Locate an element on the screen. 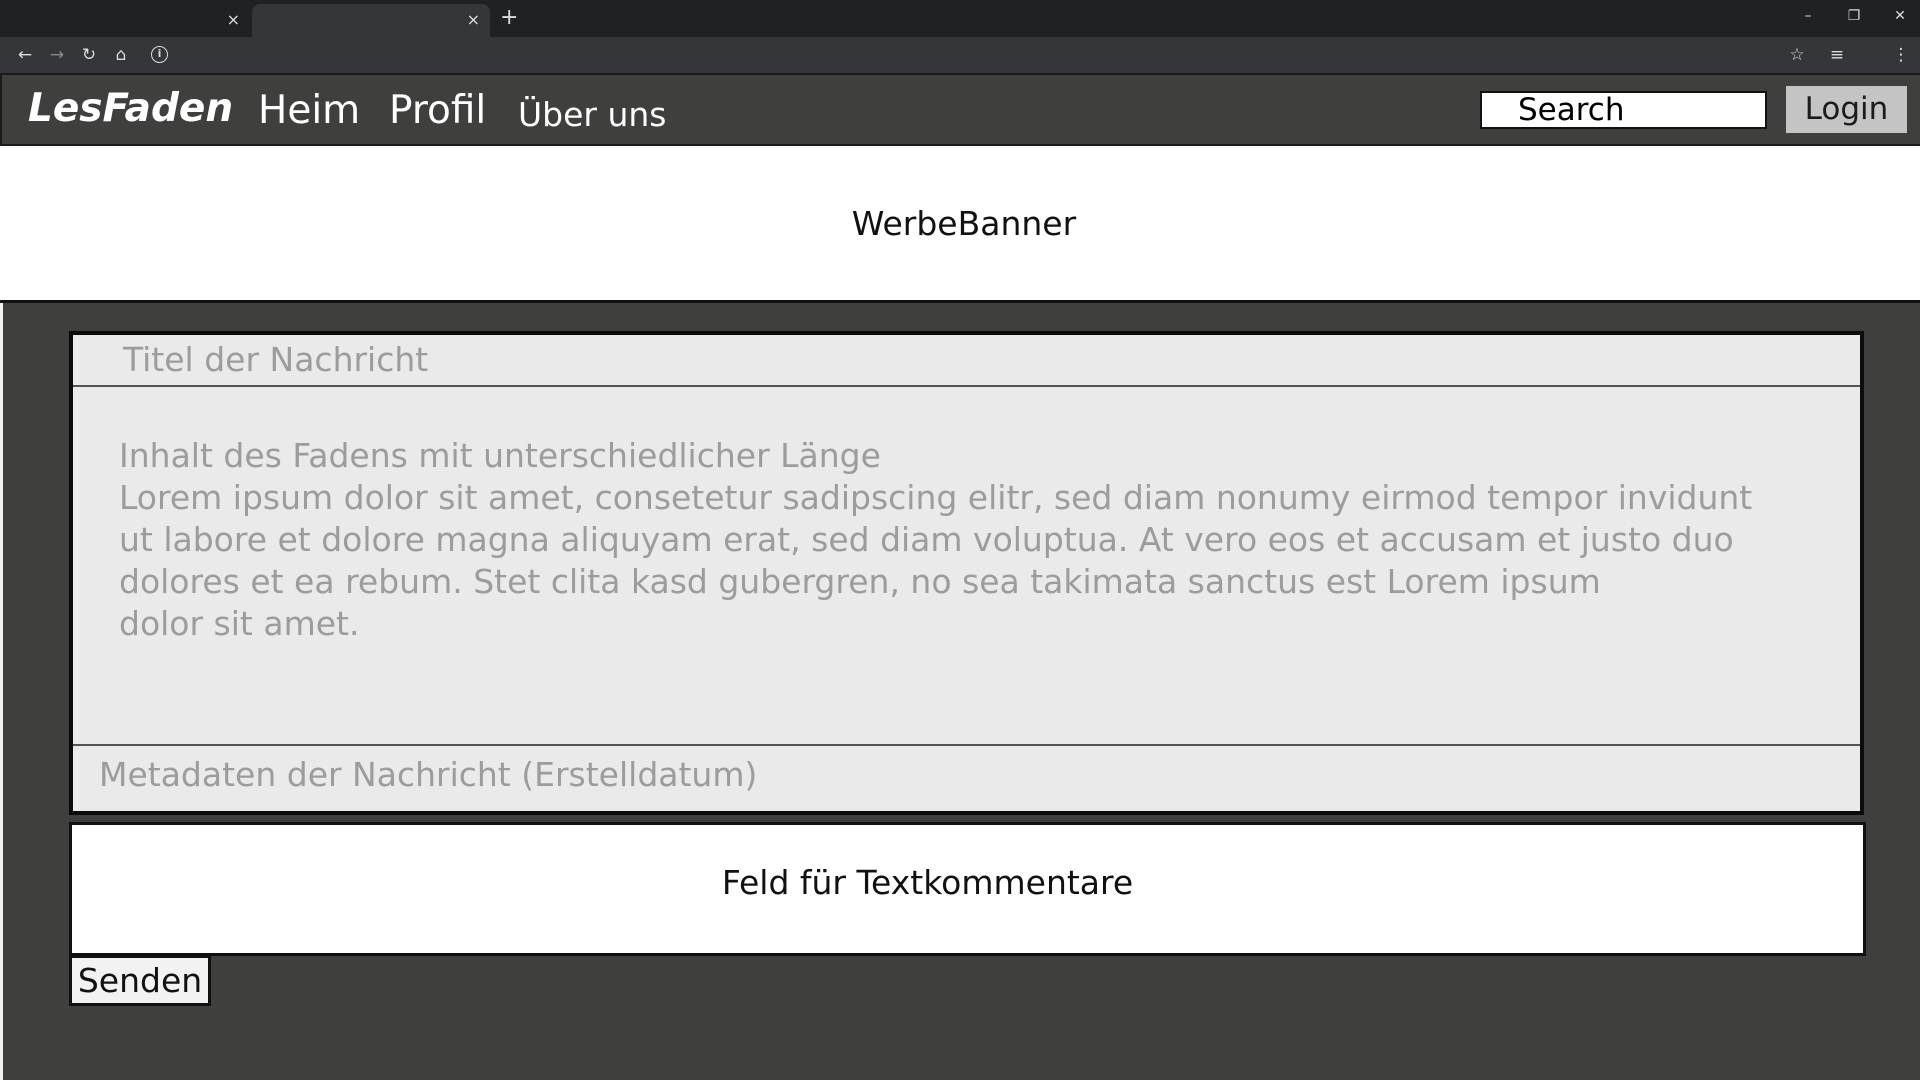  reload-icon: ↻ is located at coordinates (89, 55).